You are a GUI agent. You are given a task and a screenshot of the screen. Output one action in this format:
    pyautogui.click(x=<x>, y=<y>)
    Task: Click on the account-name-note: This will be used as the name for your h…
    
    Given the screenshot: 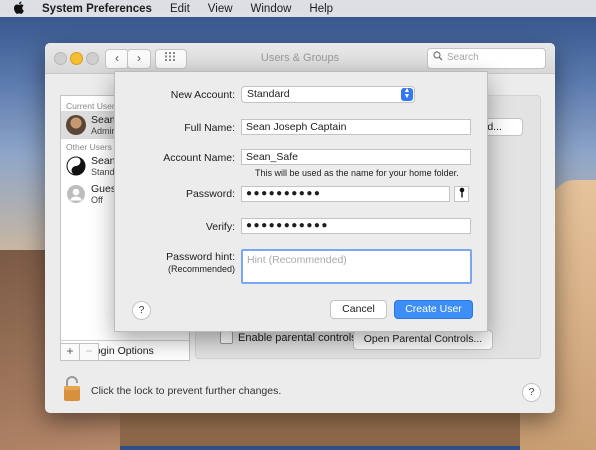 What is the action you would take?
    pyautogui.click(x=357, y=173)
    